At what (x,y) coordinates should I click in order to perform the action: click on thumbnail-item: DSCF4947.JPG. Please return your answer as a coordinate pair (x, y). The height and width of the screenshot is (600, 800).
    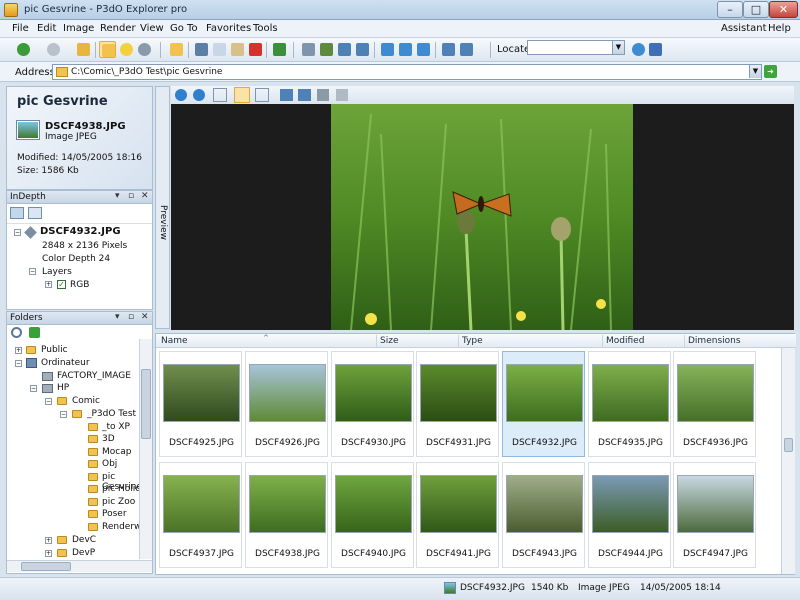
    Looking at the image, I should click on (714, 515).